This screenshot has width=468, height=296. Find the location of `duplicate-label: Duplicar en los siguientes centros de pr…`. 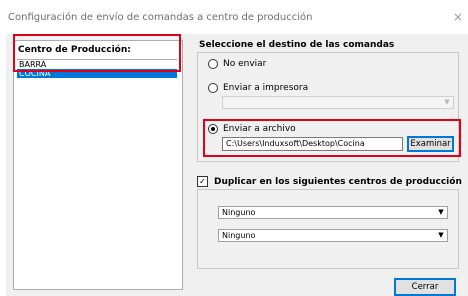

duplicate-label: Duplicar en los siguientes centros de pr… is located at coordinates (338, 181).